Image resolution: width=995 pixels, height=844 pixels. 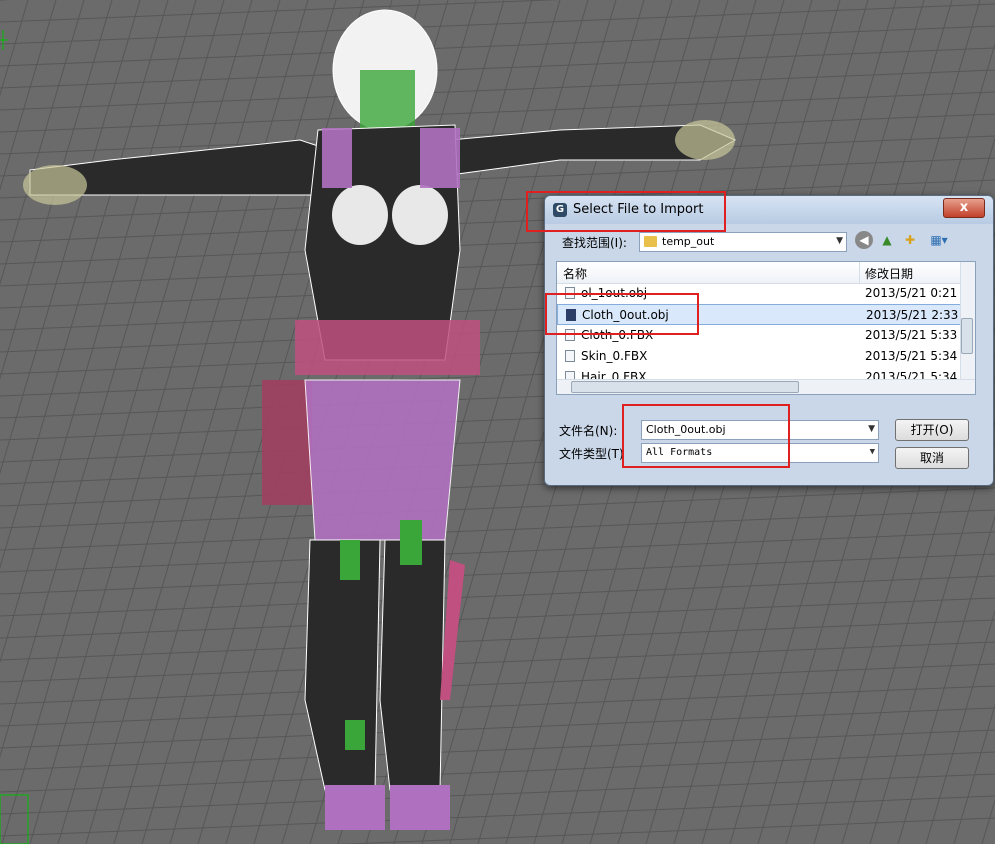 What do you see at coordinates (911, 293) in the screenshot?
I see `file-date: 2013/5/21 0:21` at bounding box center [911, 293].